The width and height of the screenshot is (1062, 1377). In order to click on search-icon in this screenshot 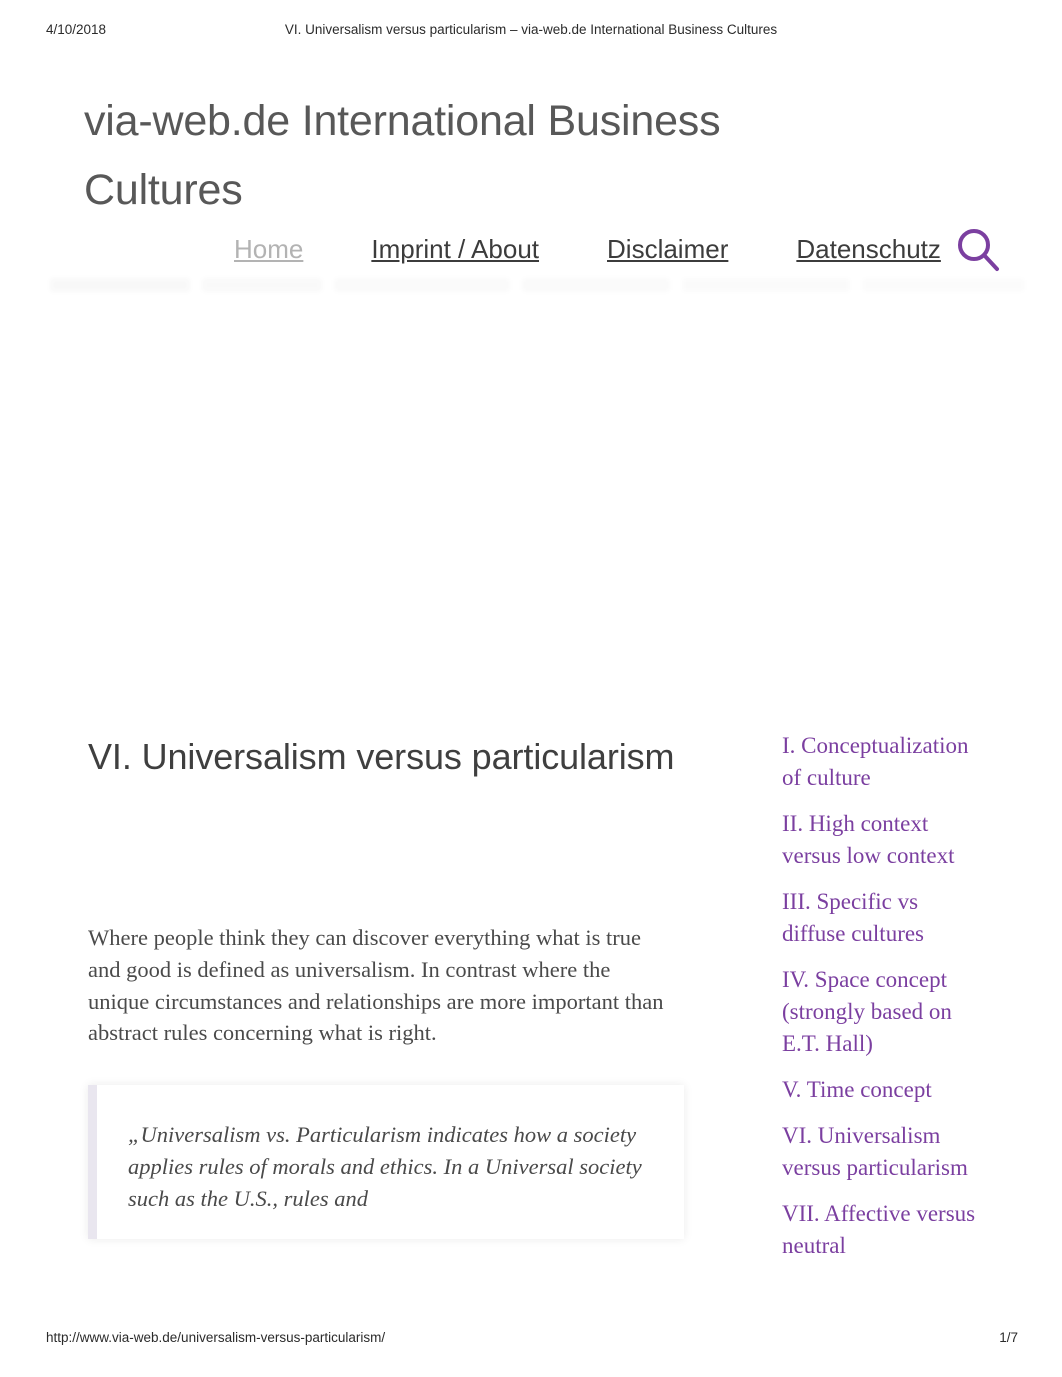, I will do `click(979, 250)`.